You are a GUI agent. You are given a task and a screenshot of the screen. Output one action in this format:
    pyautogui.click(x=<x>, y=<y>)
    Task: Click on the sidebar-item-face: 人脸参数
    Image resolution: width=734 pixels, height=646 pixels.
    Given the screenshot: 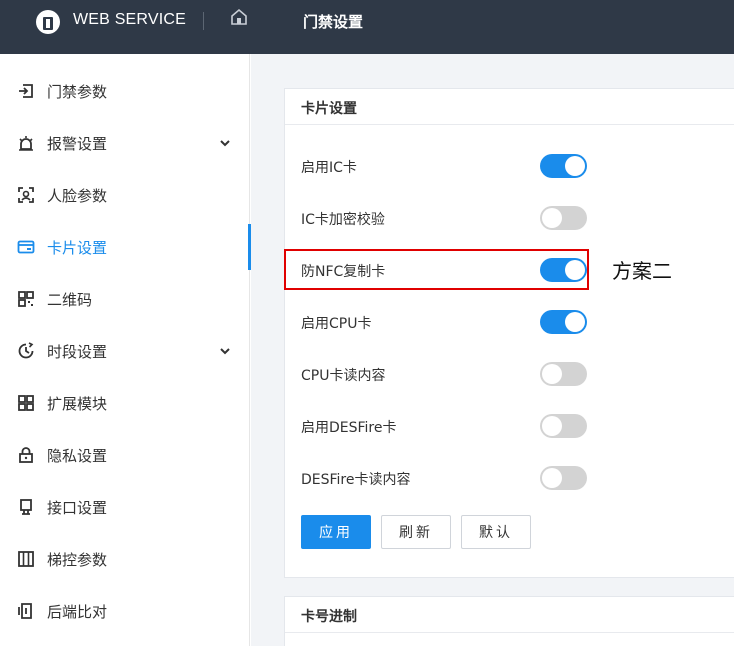 What is the action you would take?
    pyautogui.click(x=125, y=195)
    